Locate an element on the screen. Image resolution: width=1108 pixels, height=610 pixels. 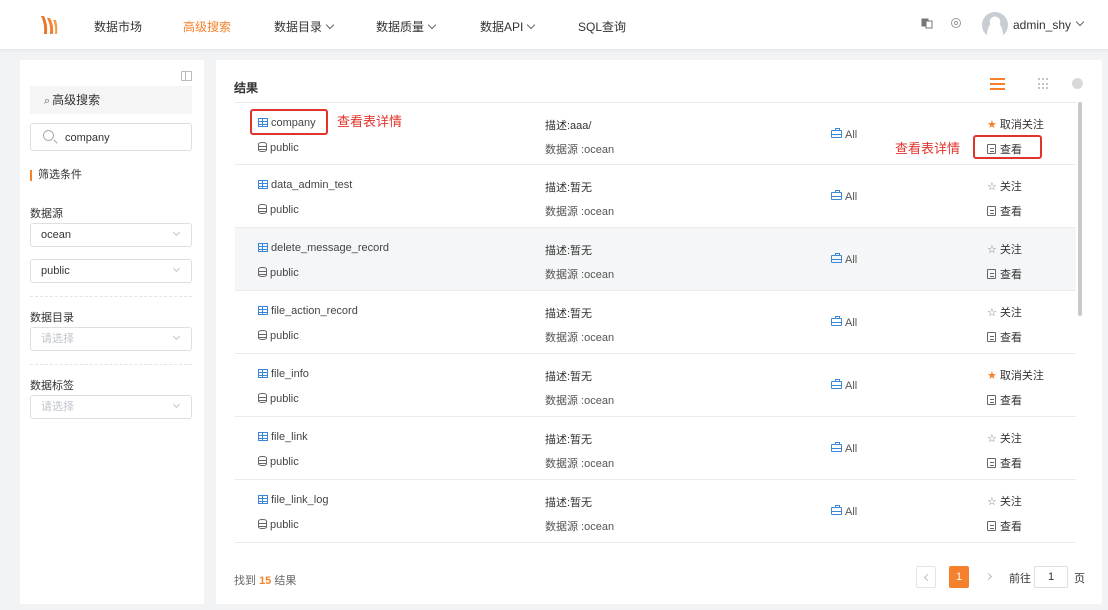
language-switch-icon is located at coordinates (927, 23).